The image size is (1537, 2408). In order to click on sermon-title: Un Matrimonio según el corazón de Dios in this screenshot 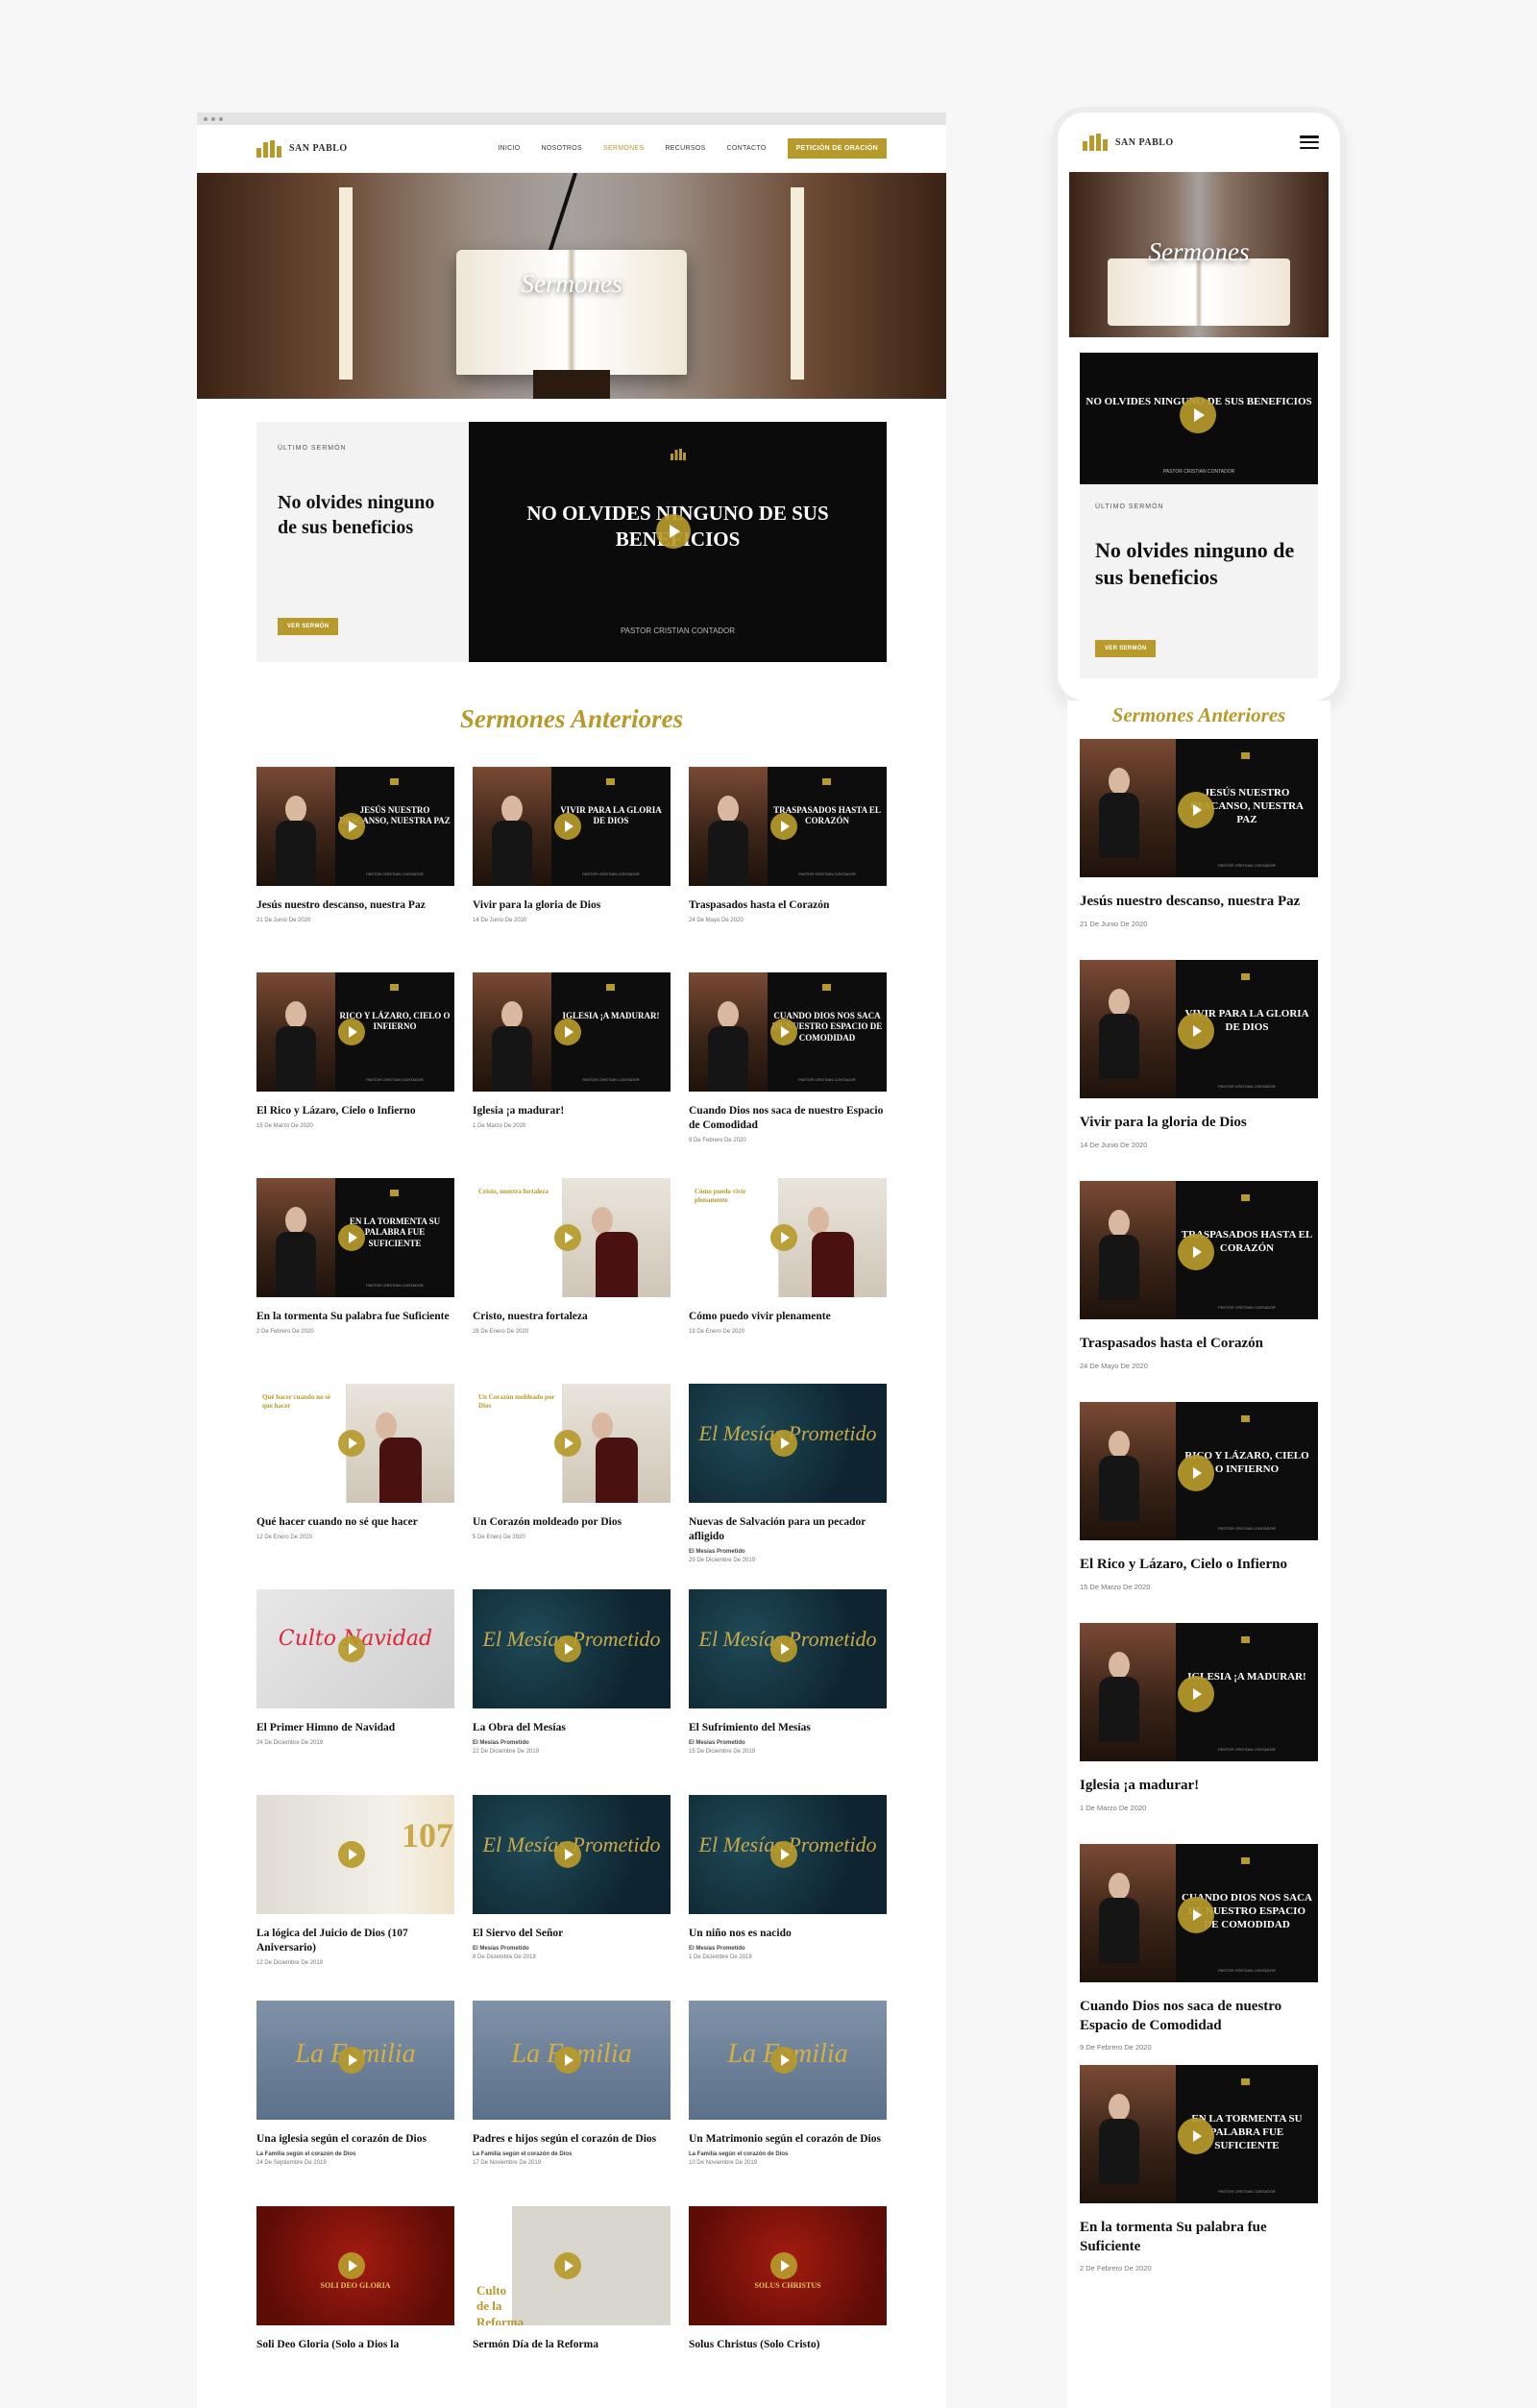, I will do `click(788, 2140)`.